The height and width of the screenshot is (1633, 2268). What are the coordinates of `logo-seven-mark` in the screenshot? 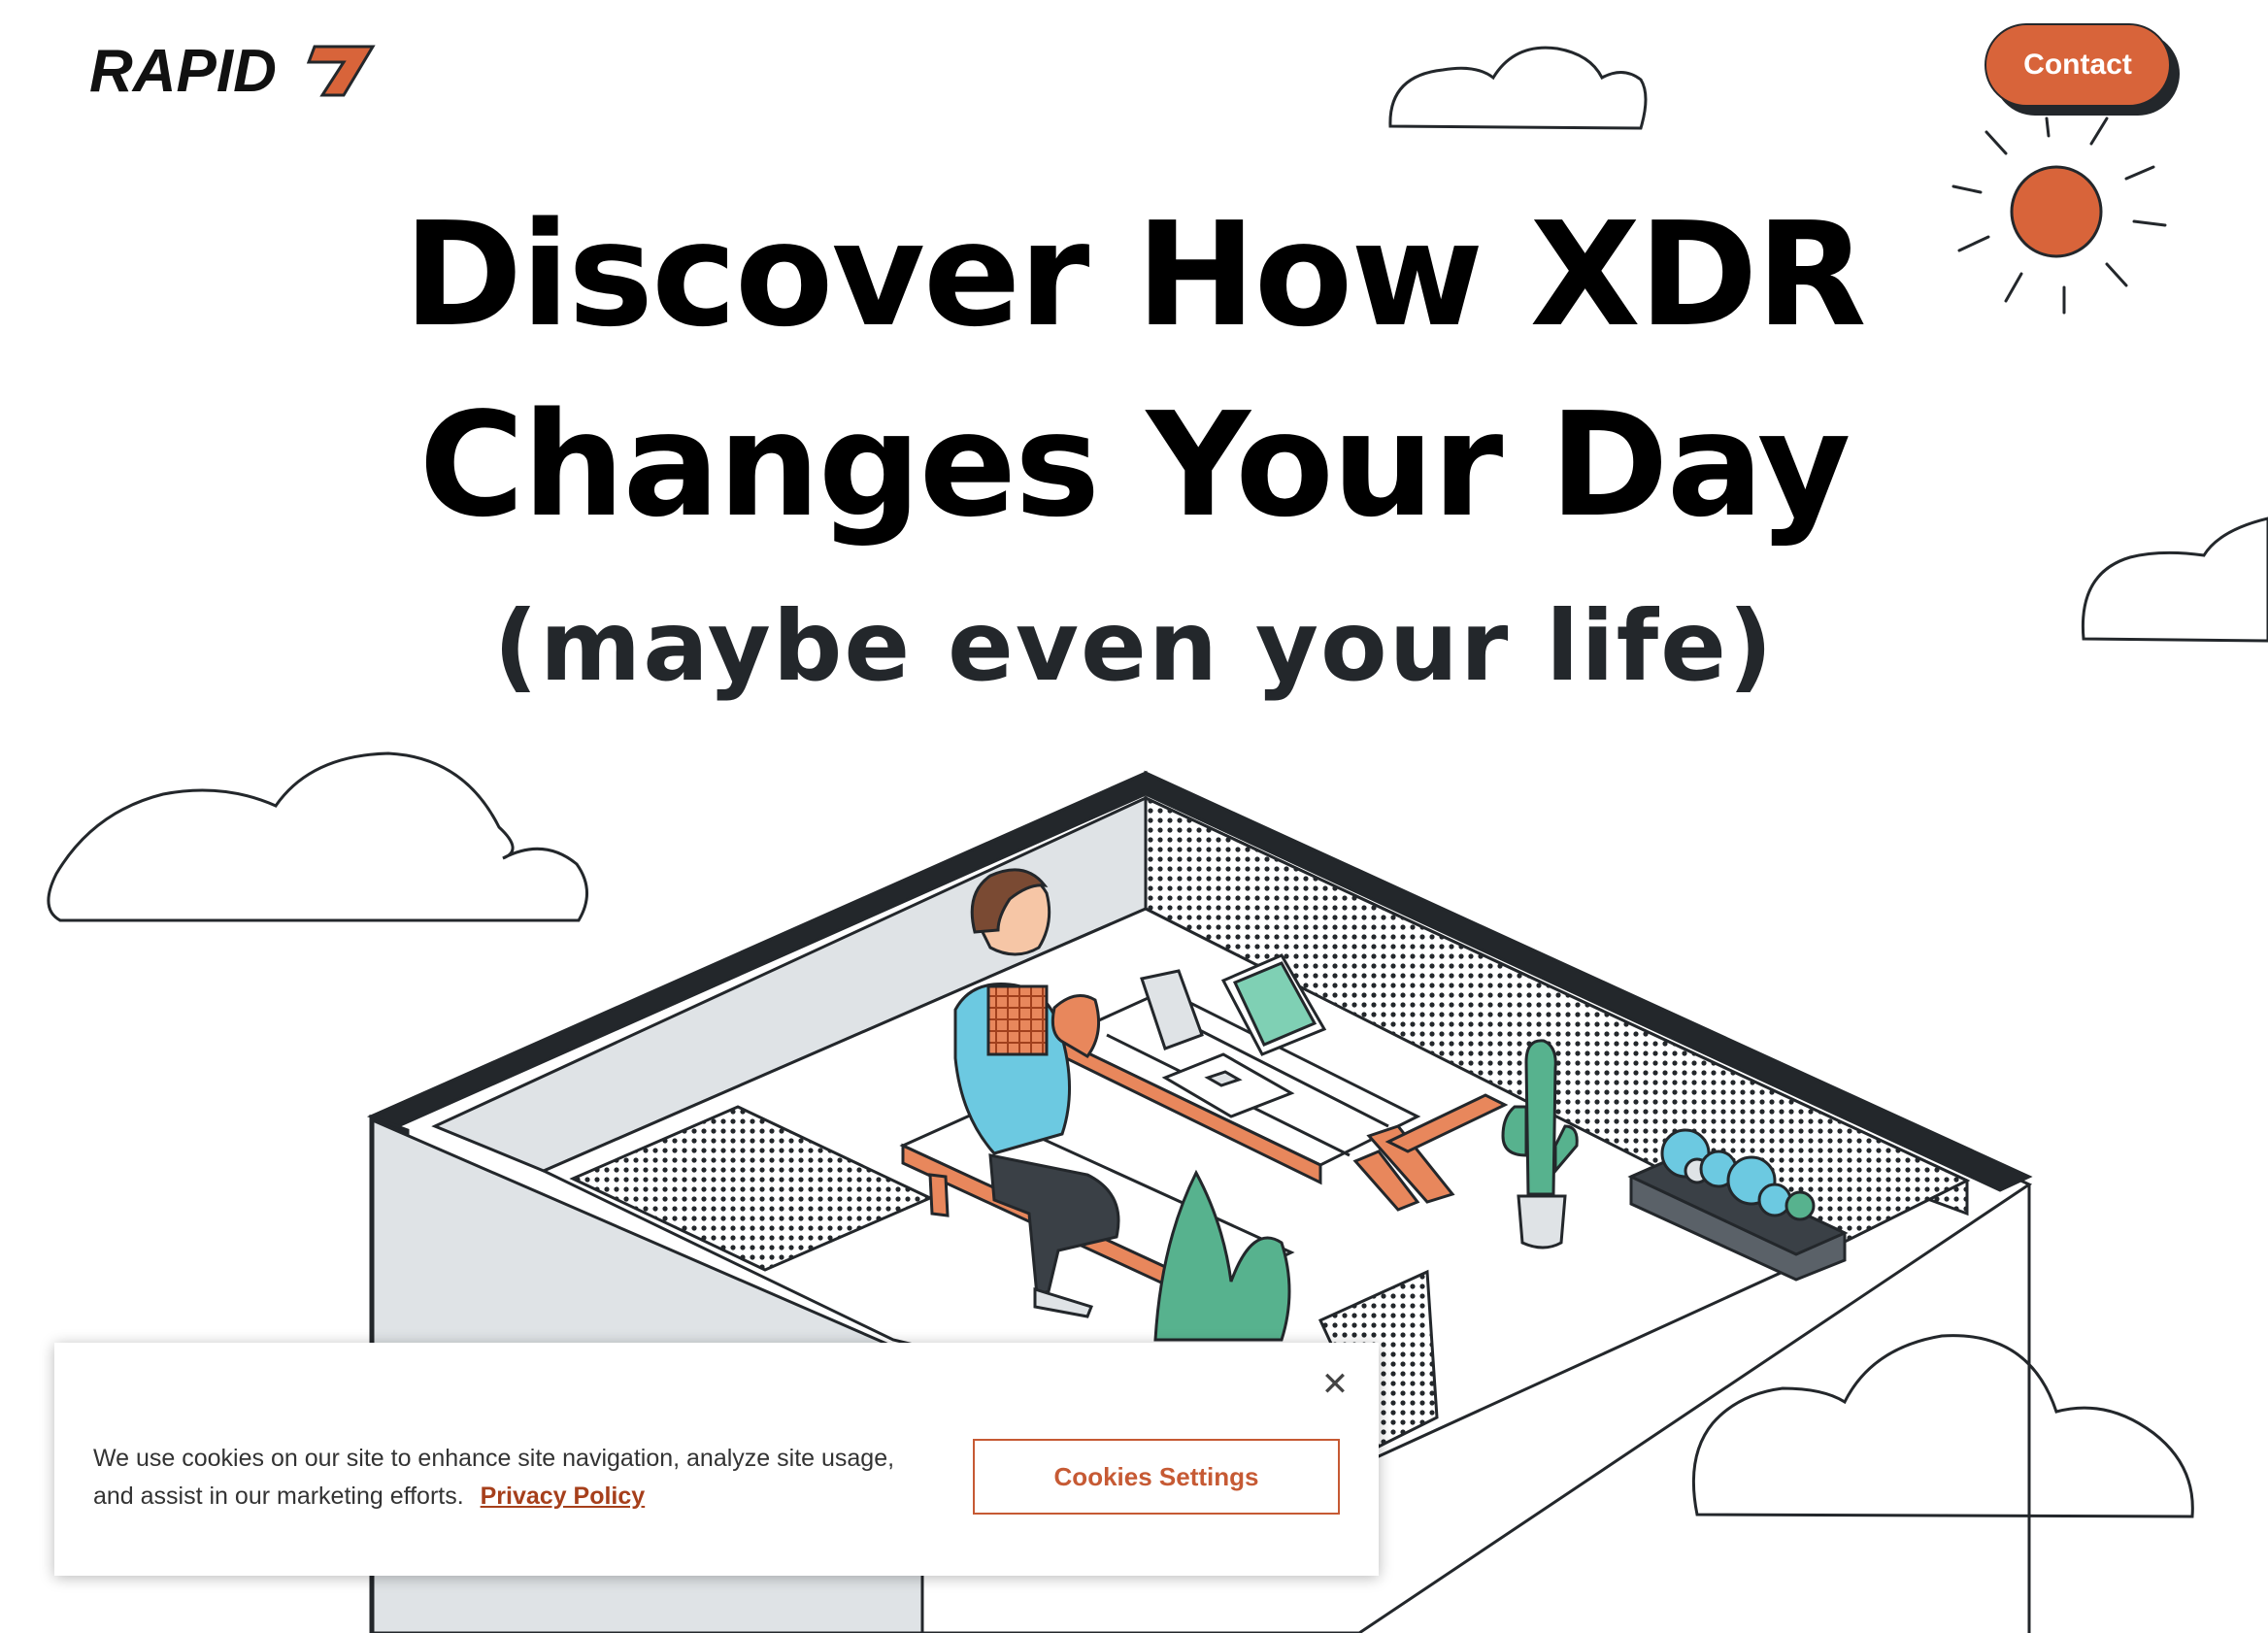 It's located at (341, 71).